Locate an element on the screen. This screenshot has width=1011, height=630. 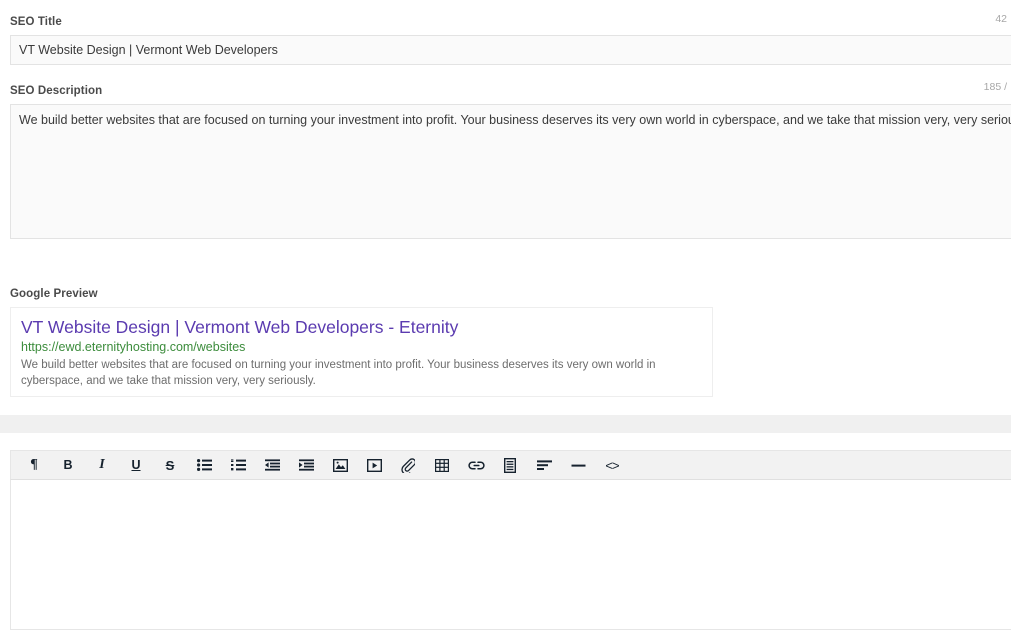
table-icon is located at coordinates (442, 465).